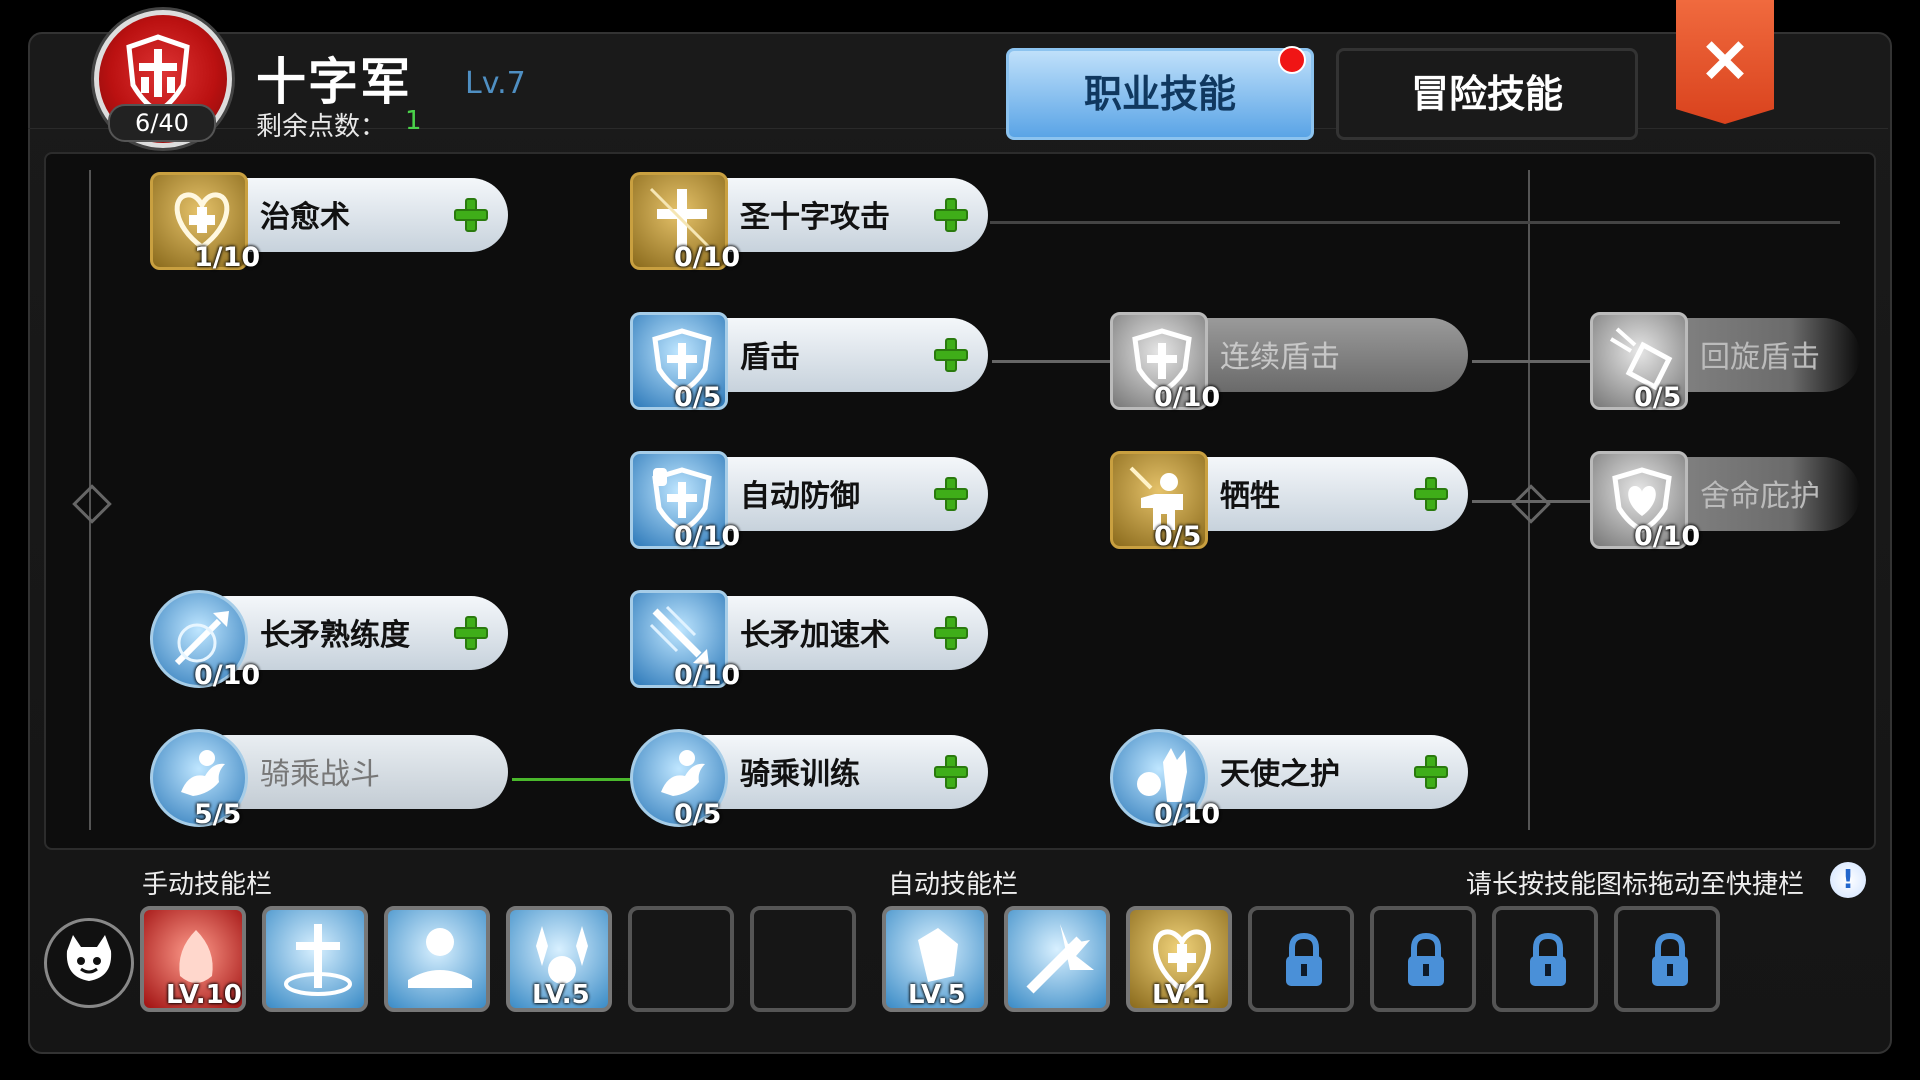 This screenshot has height=1080, width=1920. What do you see at coordinates (1280, 774) in the screenshot?
I see `skill-name: 天使之护` at bounding box center [1280, 774].